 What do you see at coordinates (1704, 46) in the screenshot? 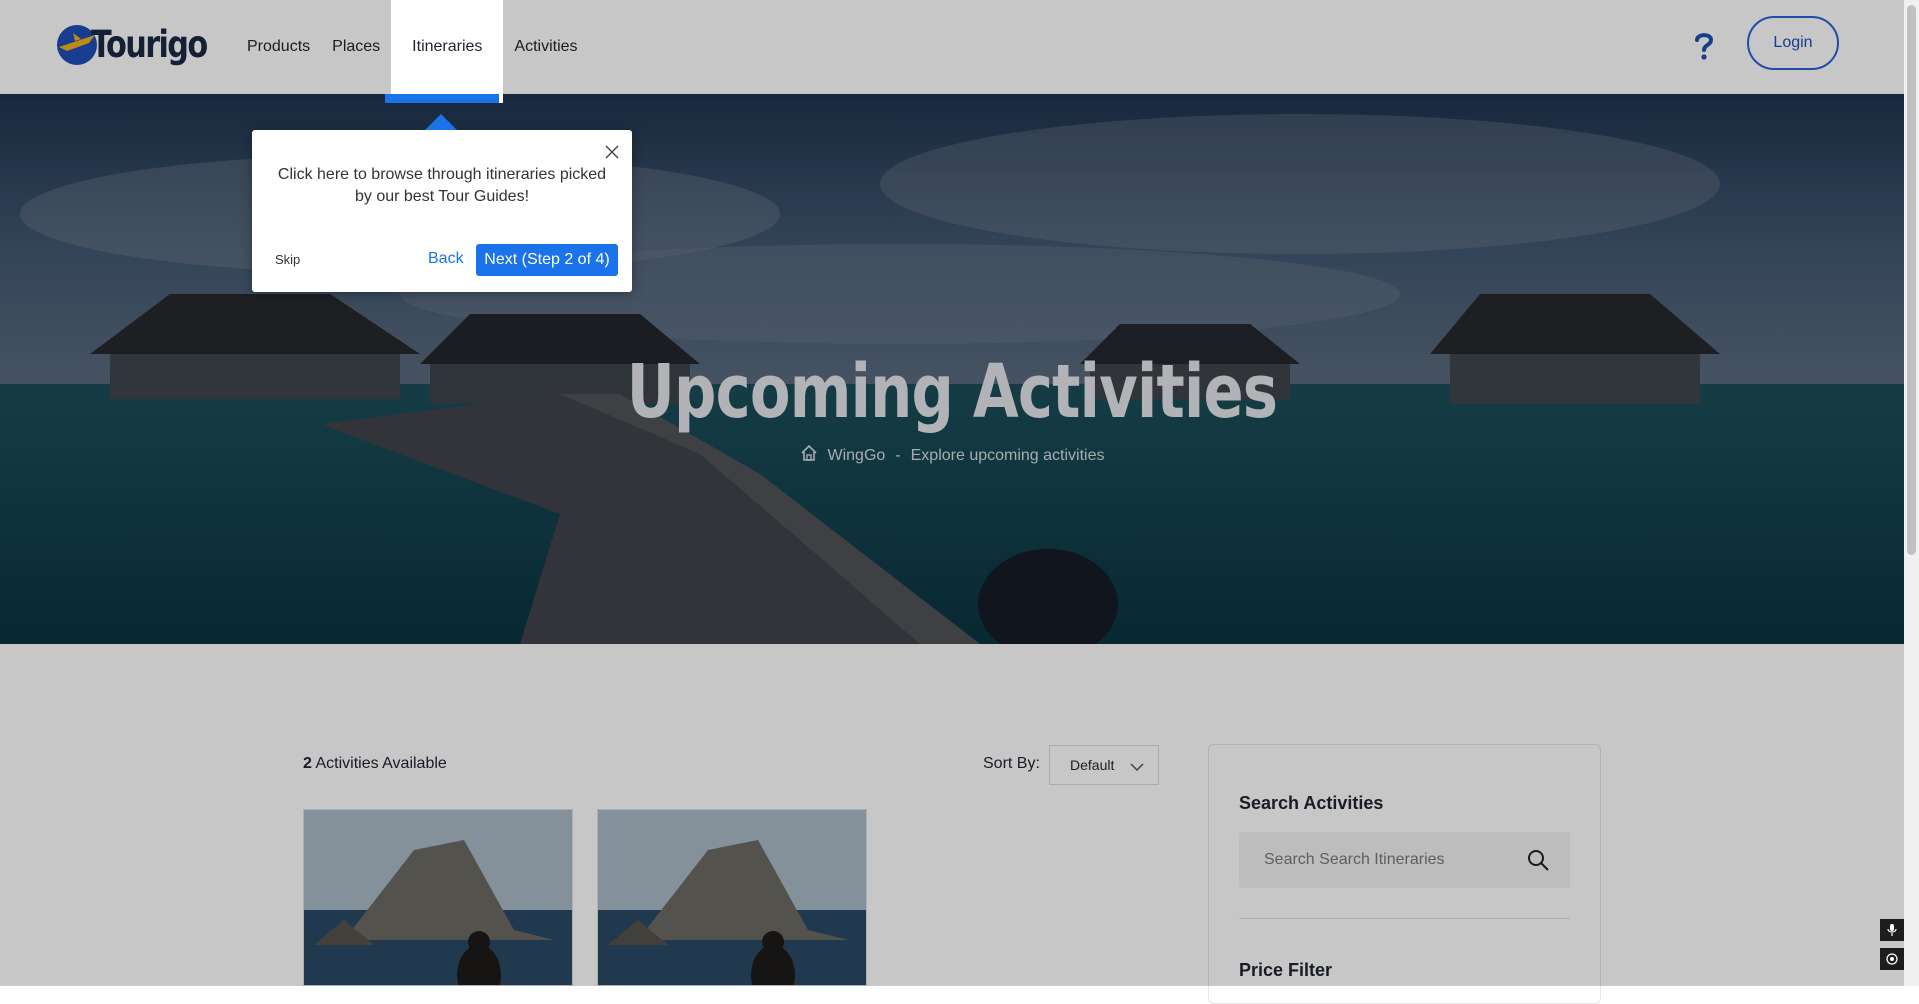
I see `question-mark-icon` at bounding box center [1704, 46].